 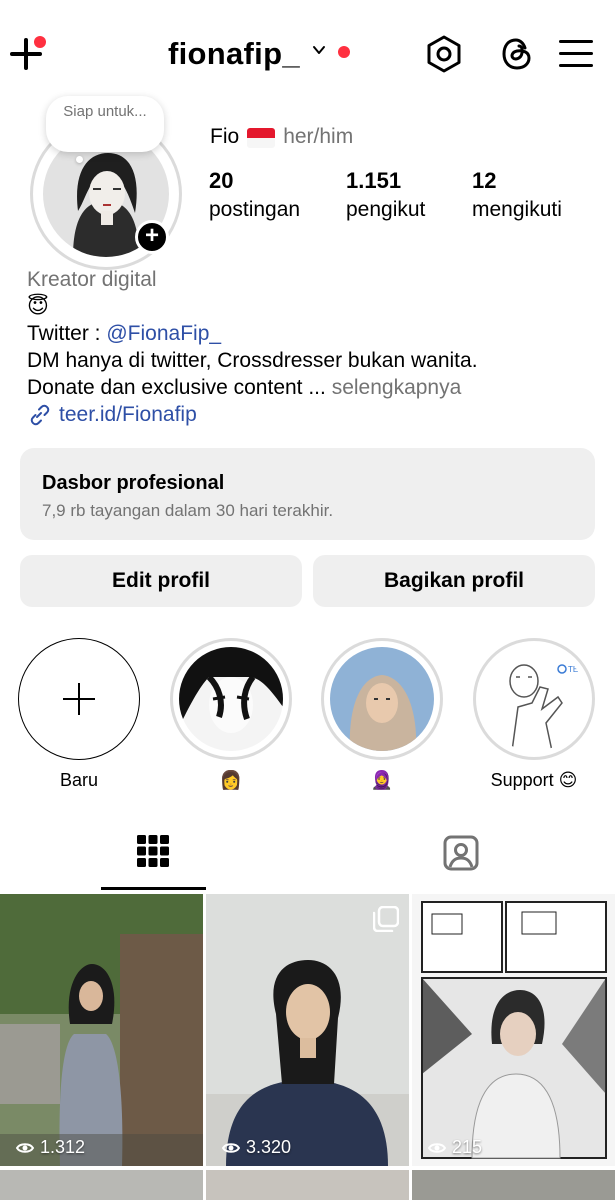 I want to click on add-story-button: +, so click(x=152, y=237).